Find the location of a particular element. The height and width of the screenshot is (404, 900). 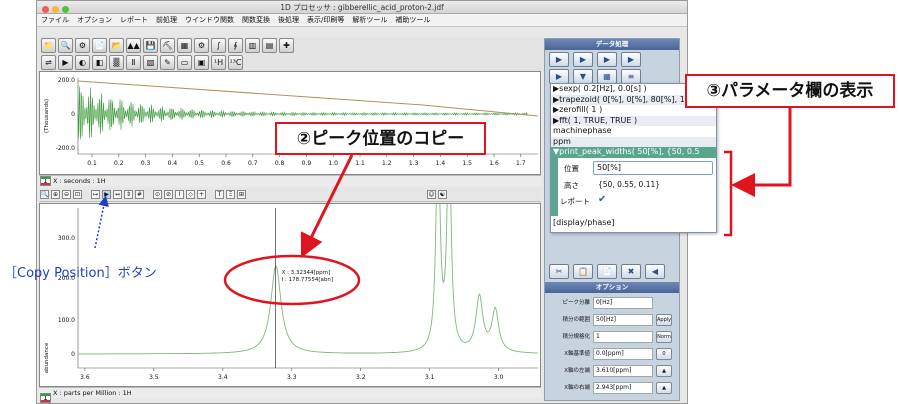

toolbar-button-8: ▦ is located at coordinates (184, 45).